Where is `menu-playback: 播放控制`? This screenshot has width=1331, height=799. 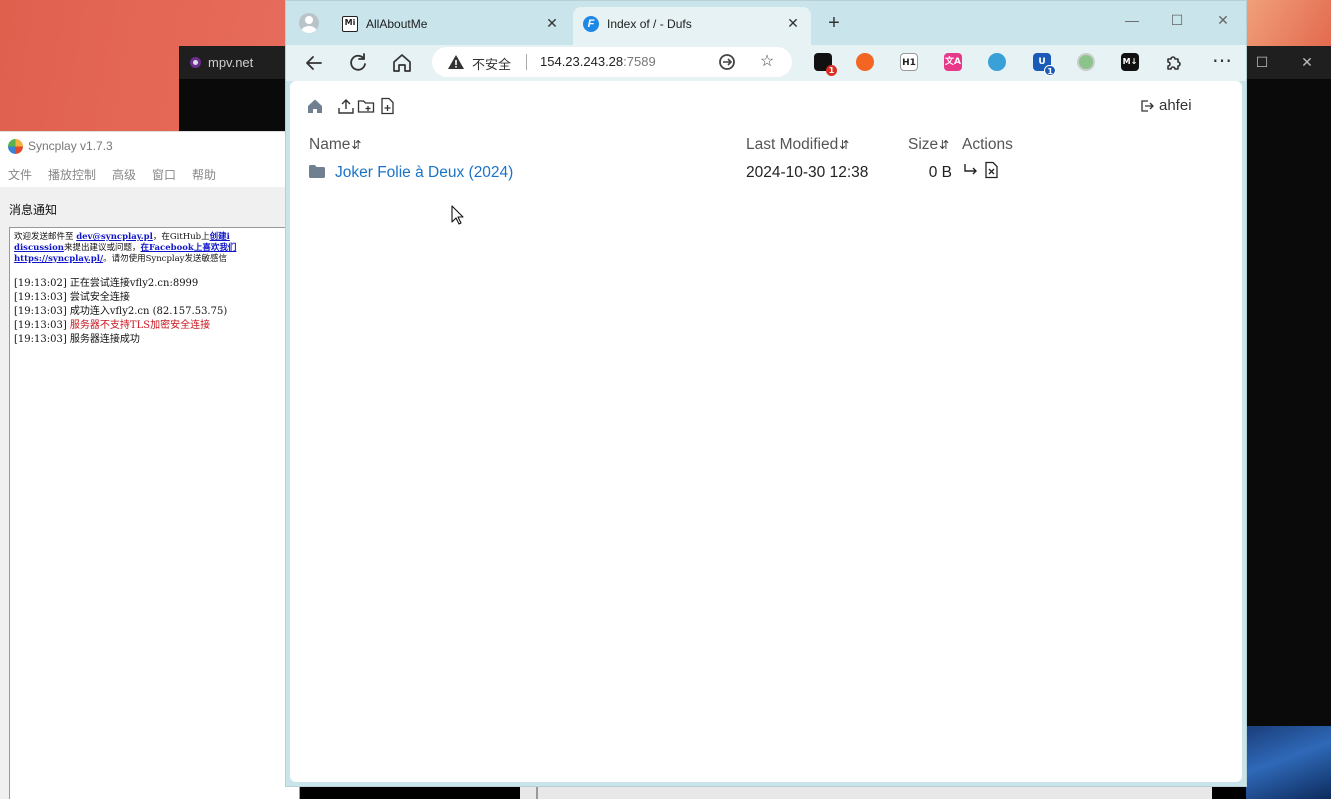 menu-playback: 播放控制 is located at coordinates (72, 174).